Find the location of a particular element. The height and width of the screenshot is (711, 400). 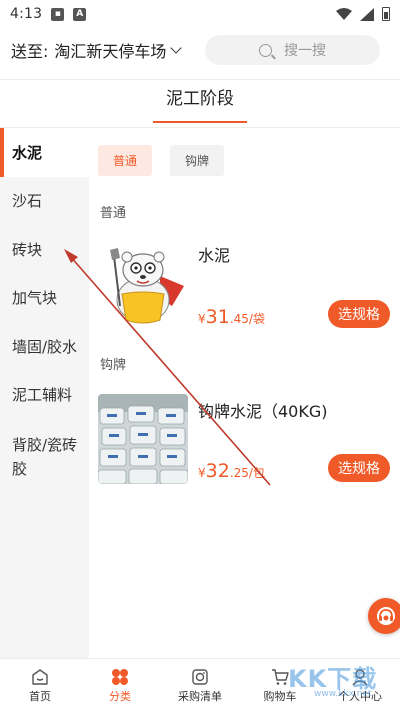

tab-category: 分类 is located at coordinates (120, 685).